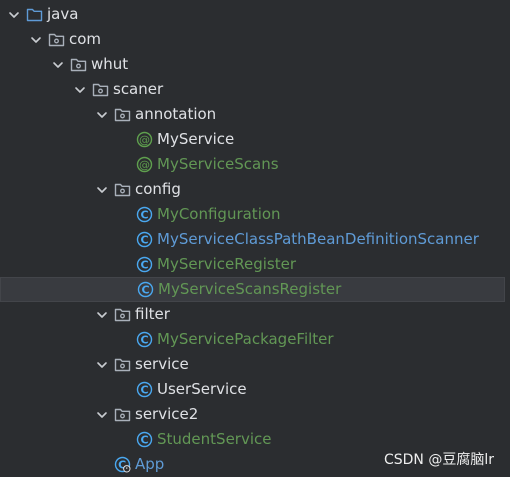 This screenshot has height=477, width=510. Describe the element at coordinates (167, 414) in the screenshot. I see `tree-item-label: service2` at that location.